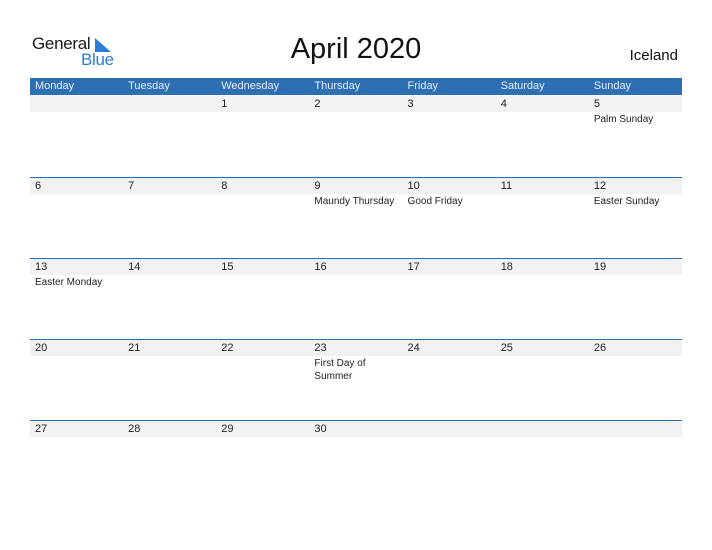 Image resolution: width=712 pixels, height=550 pixels. I want to click on day-number: 7, so click(131, 186).